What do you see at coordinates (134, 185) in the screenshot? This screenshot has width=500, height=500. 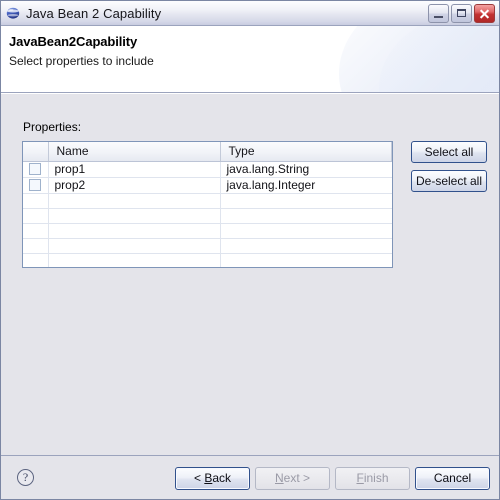 I see `row-name-cell: prop2` at bounding box center [134, 185].